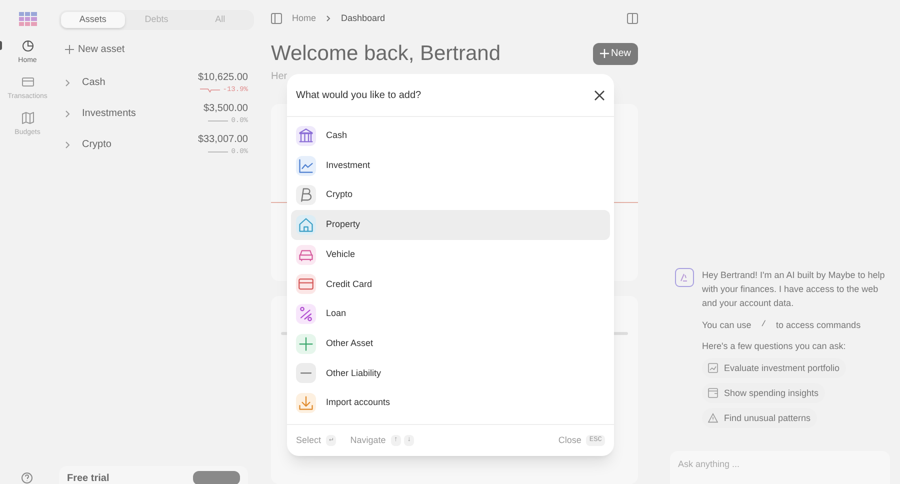  Describe the element at coordinates (306, 224) in the screenshot. I see `house-icon` at that location.